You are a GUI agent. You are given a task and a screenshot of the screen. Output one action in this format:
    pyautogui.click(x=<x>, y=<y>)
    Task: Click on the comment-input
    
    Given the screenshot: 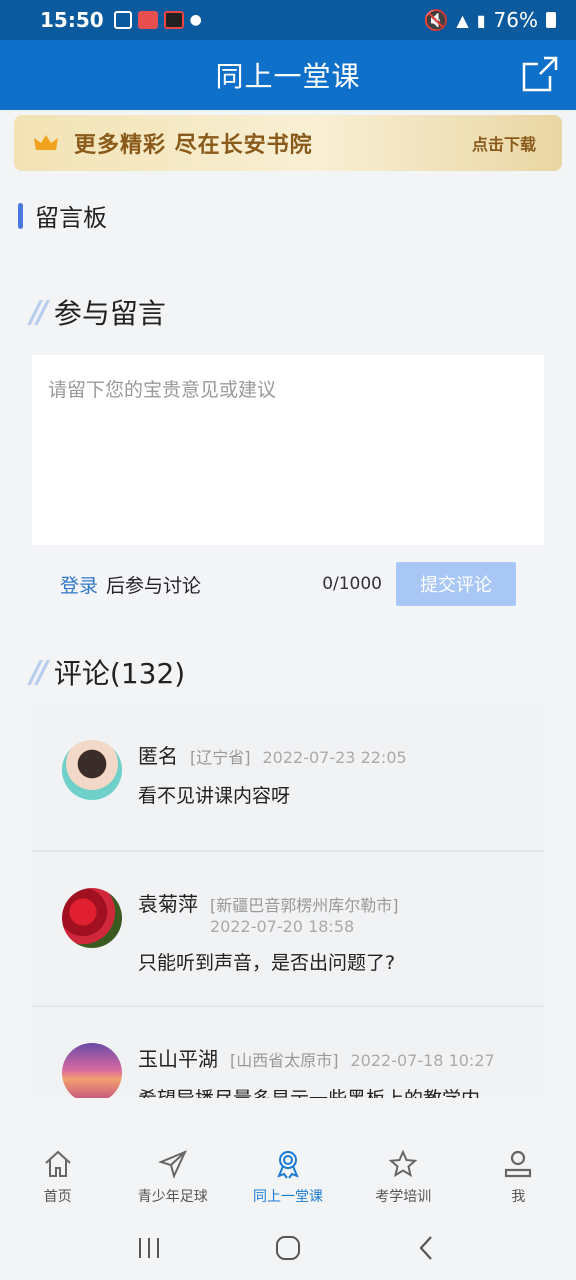 What is the action you would take?
    pyautogui.click(x=288, y=450)
    